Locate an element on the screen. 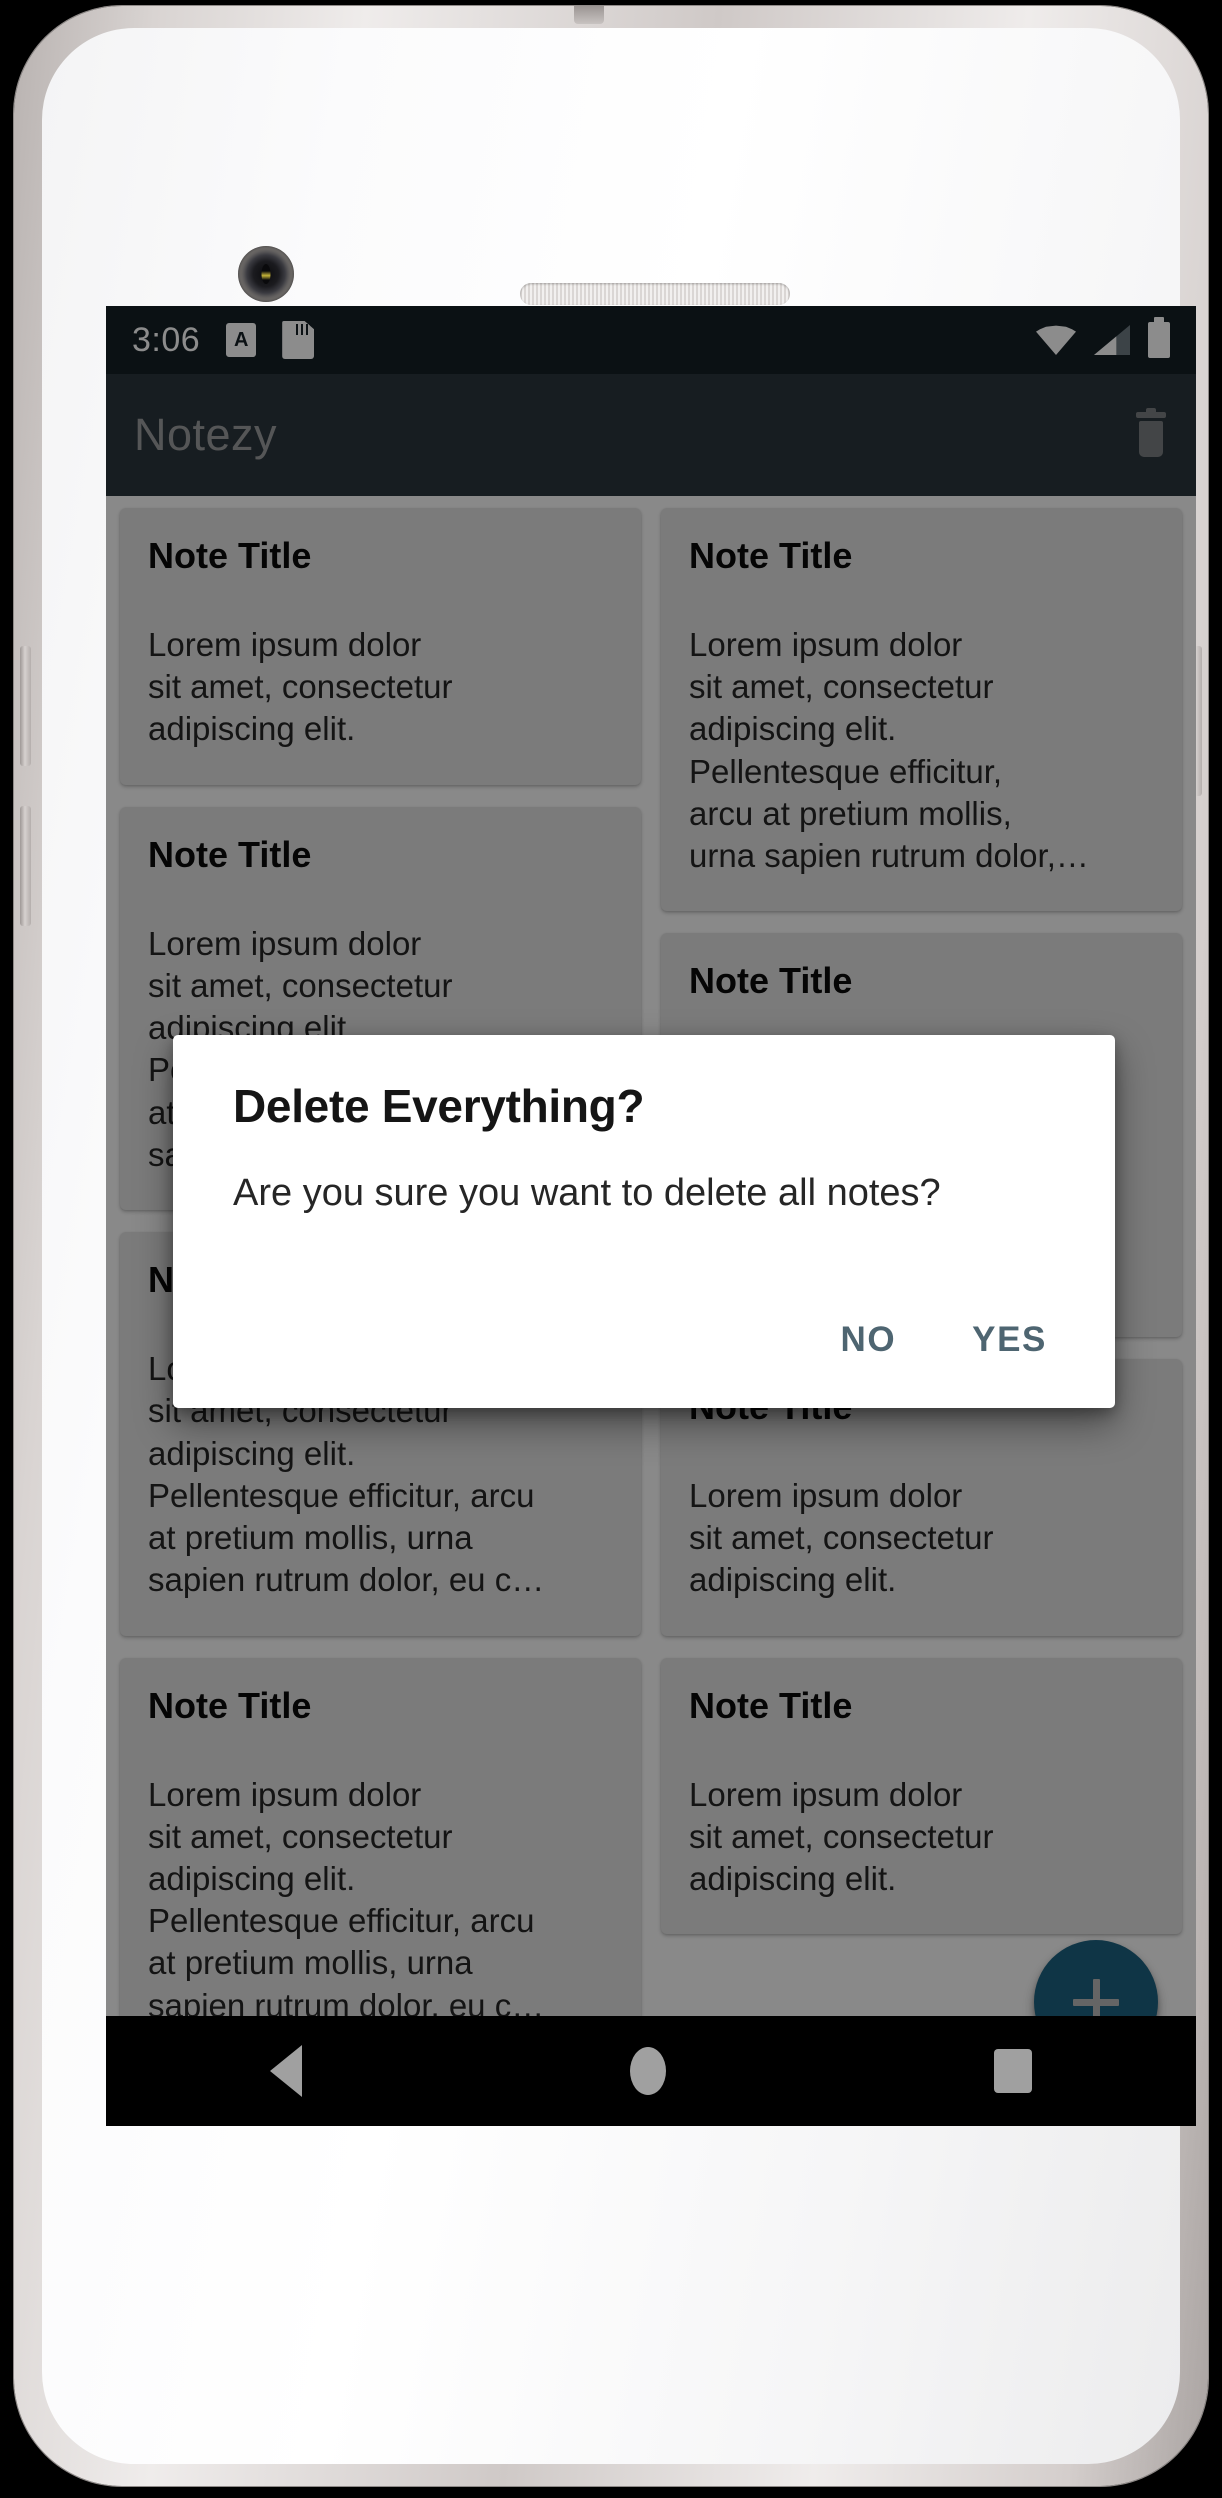 This screenshot has width=1222, height=2498. system-navigation-bar is located at coordinates (651, 2071).